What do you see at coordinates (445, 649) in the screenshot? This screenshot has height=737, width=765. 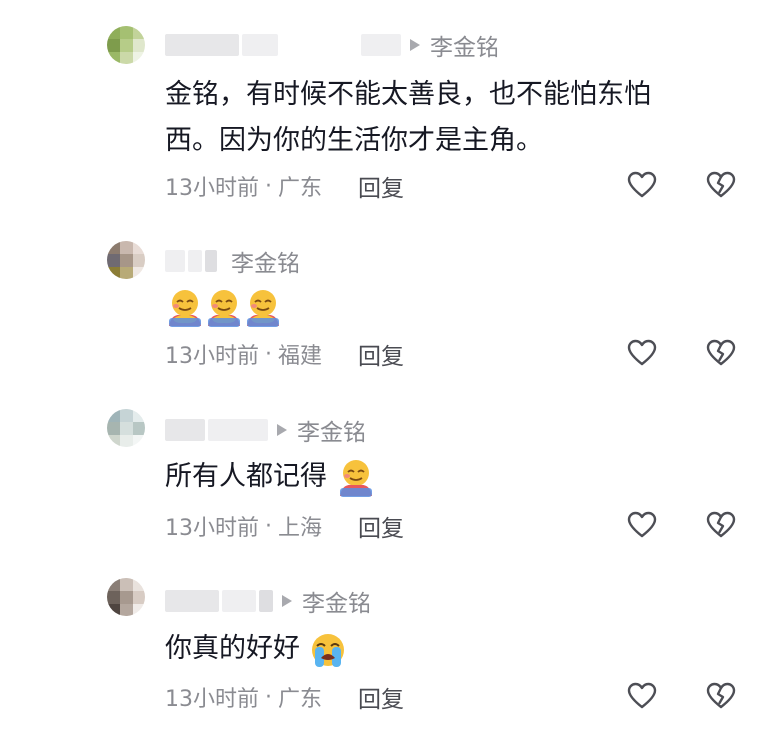 I see `comment-text: 你真的好好` at bounding box center [445, 649].